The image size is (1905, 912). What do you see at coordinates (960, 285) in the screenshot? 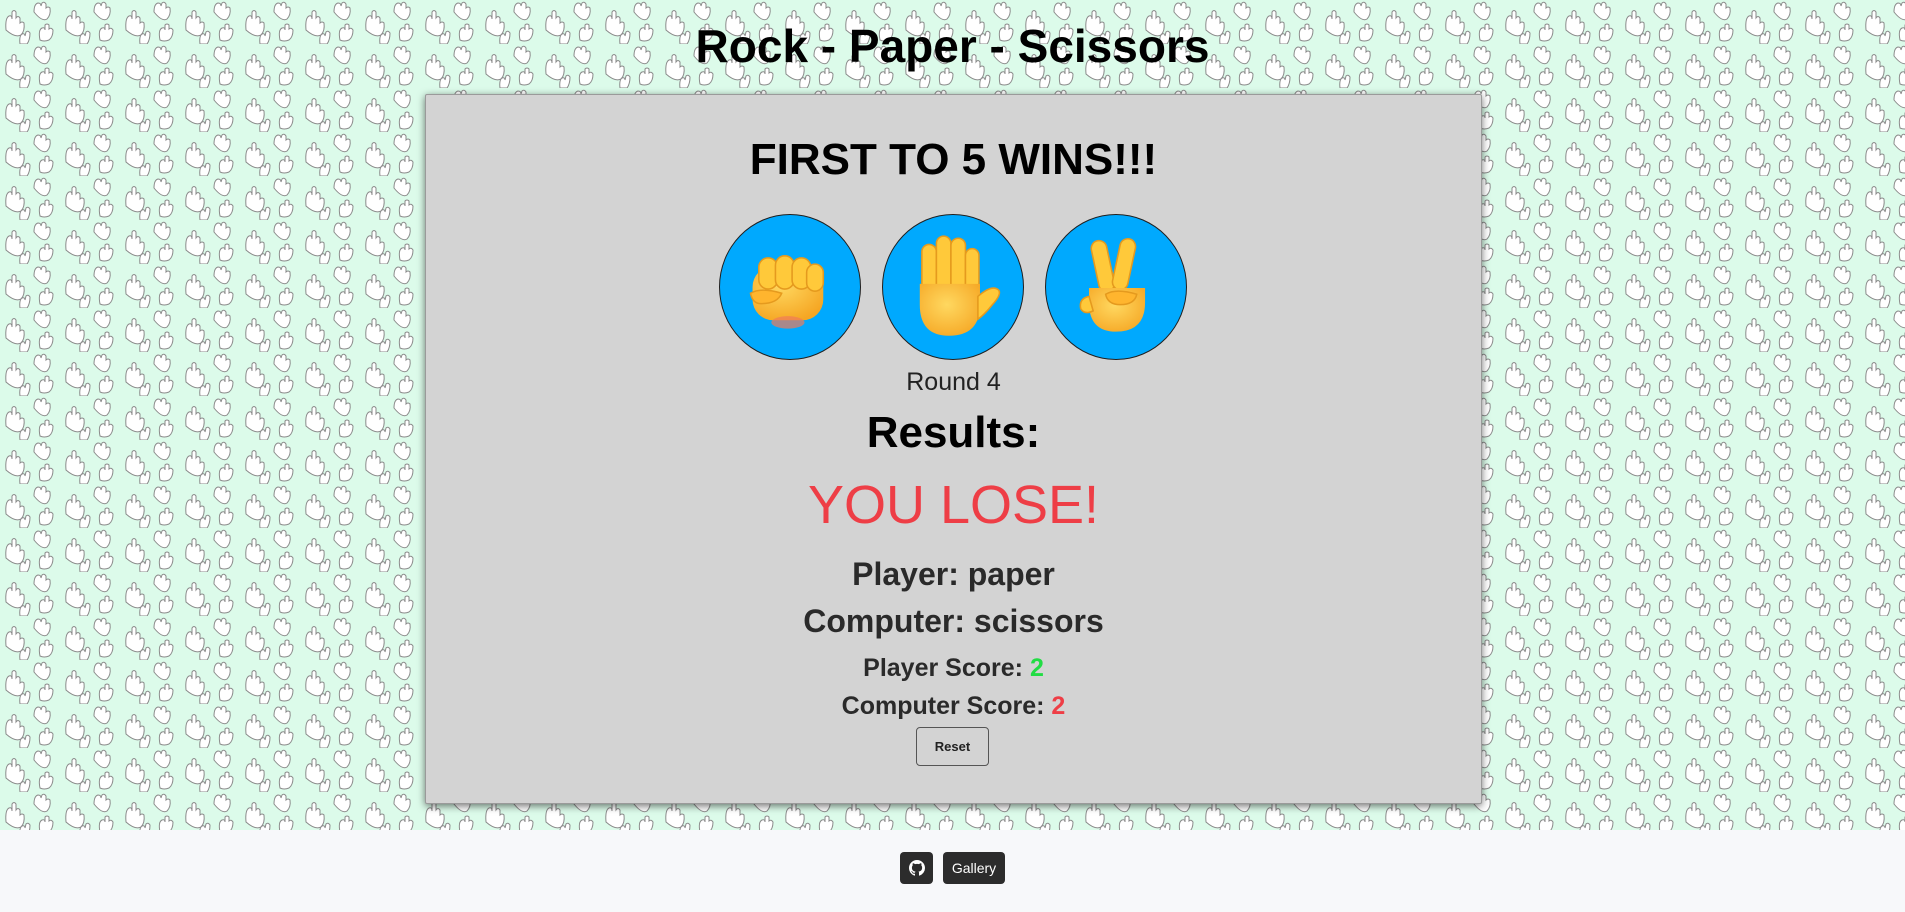
I see `raised-hand-icon` at bounding box center [960, 285].